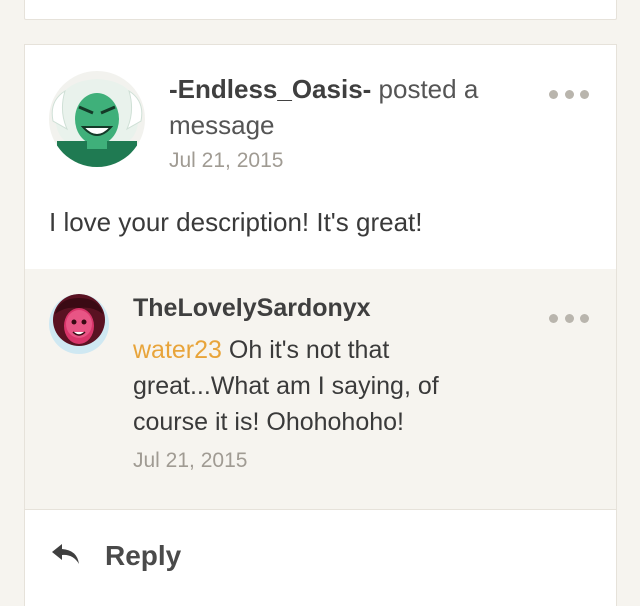 This screenshot has height=606, width=640. What do you see at coordinates (252, 308) in the screenshot?
I see `reply-author-username: TheLovelySardonyx` at bounding box center [252, 308].